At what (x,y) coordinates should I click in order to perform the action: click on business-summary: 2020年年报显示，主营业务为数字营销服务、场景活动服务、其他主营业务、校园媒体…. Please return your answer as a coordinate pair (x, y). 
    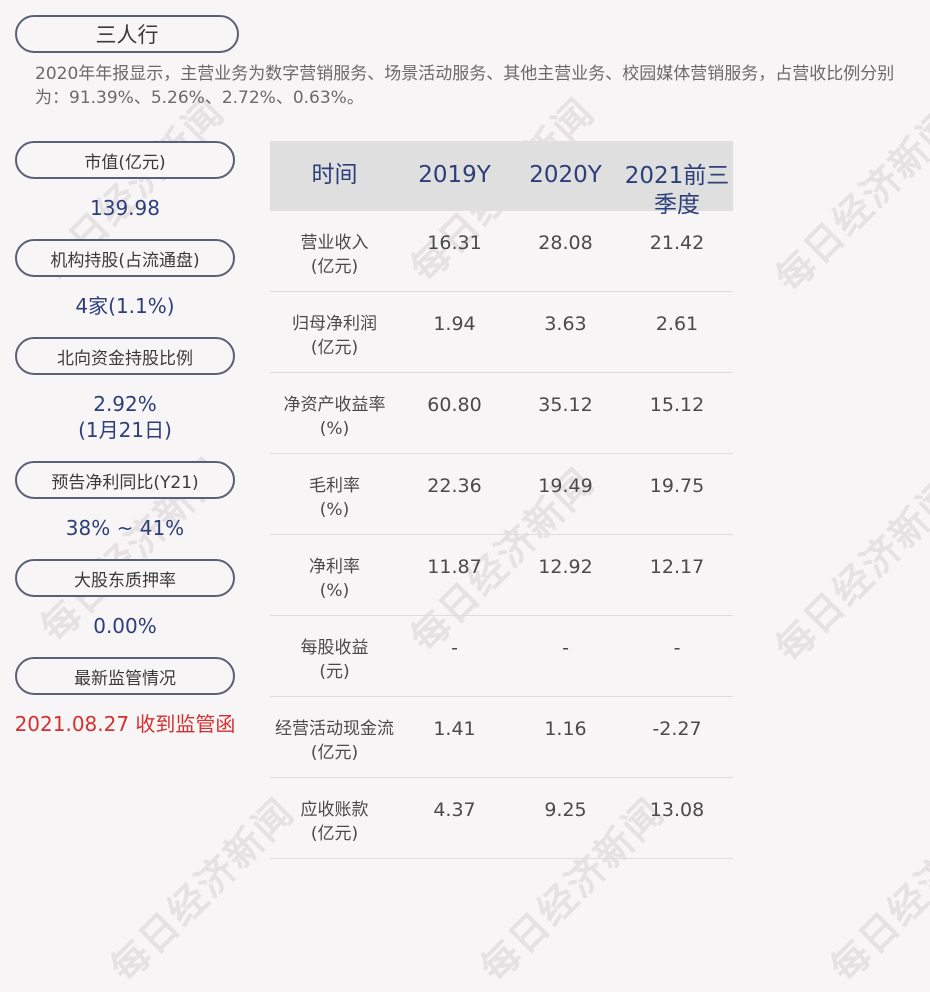
    Looking at the image, I should click on (465, 86).